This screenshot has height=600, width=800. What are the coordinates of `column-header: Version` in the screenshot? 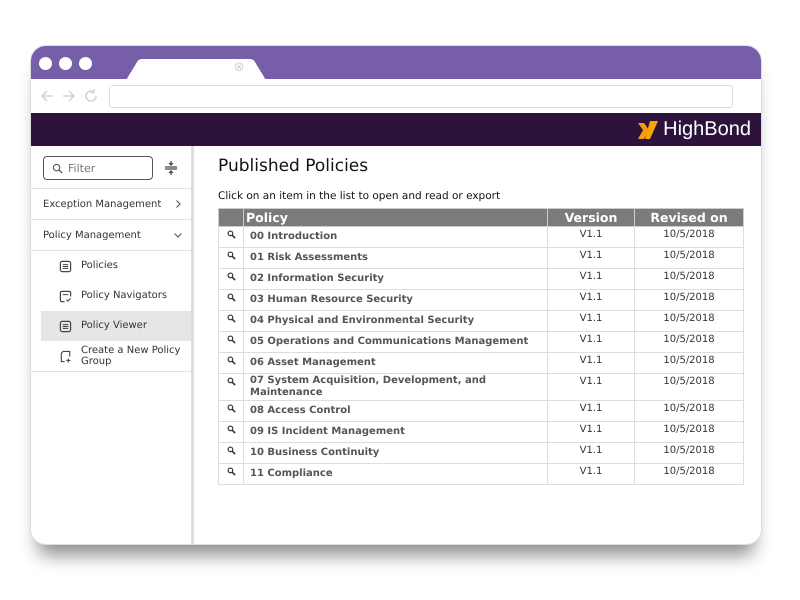 It's located at (591, 217).